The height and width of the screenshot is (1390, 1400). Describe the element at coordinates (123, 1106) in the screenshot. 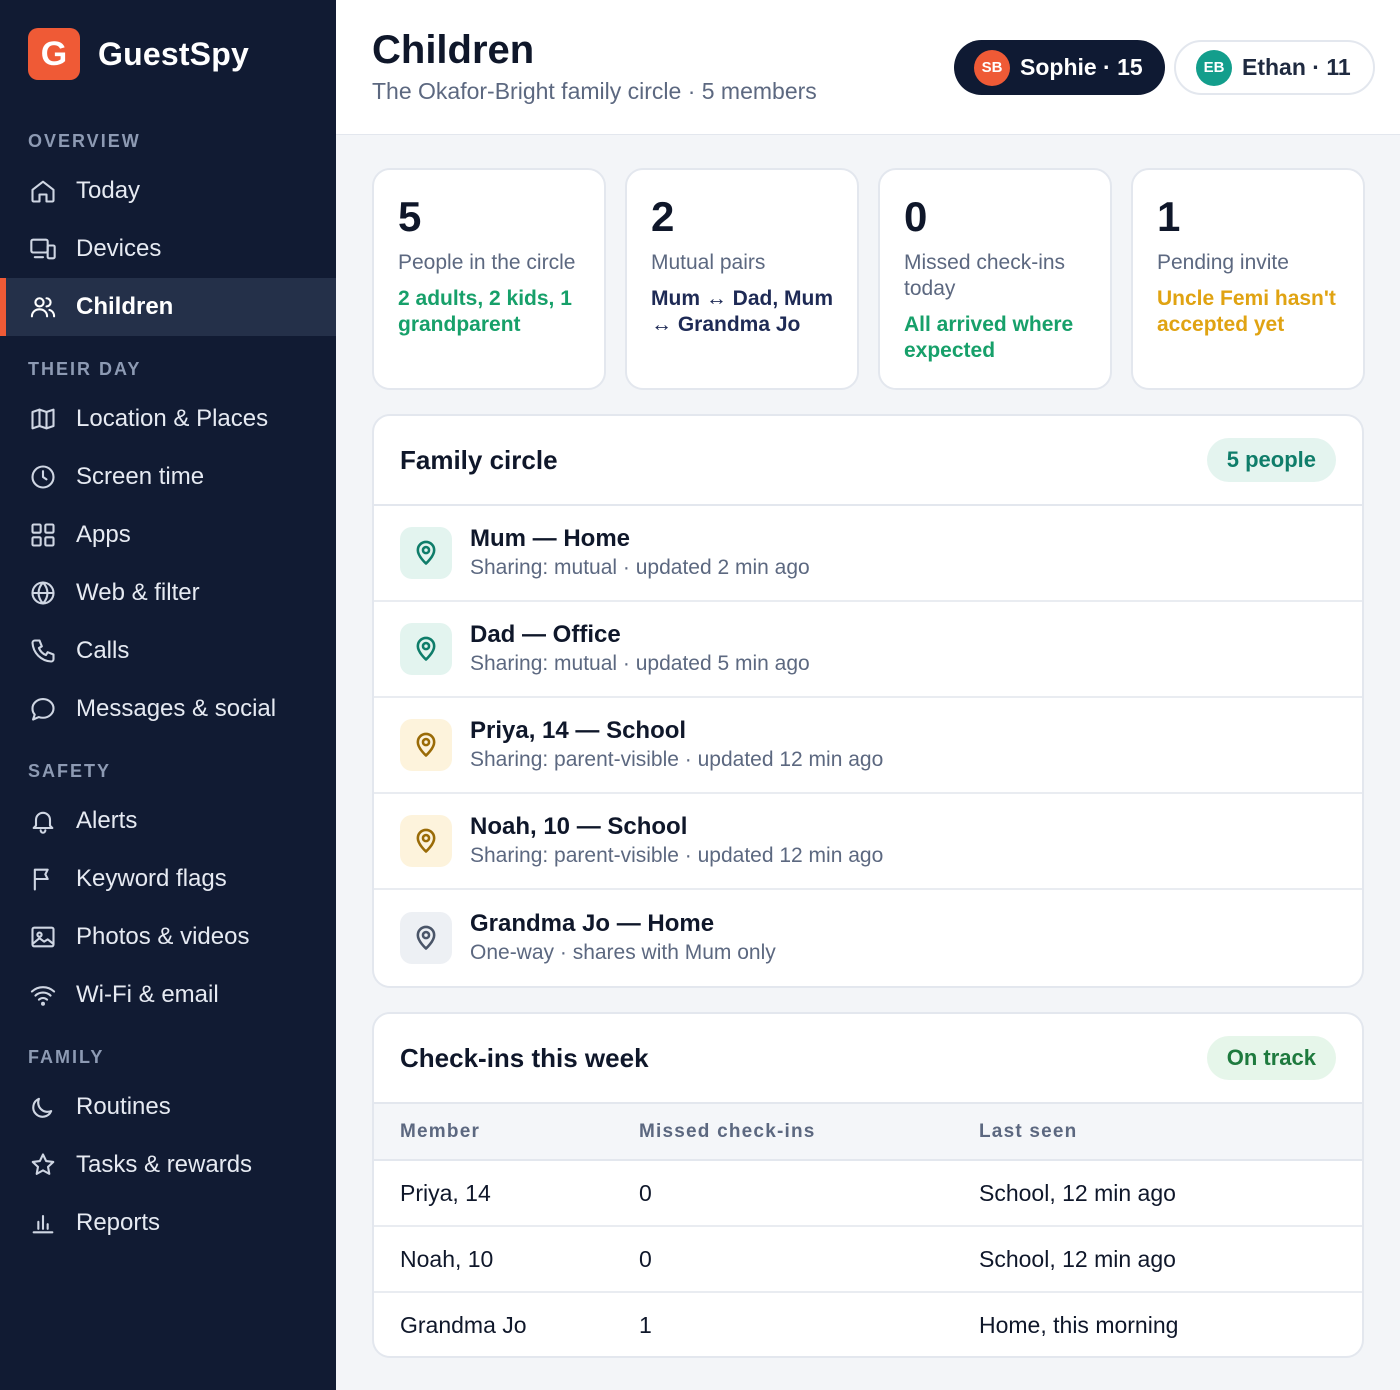

I see `sidebar-item-label: Routines` at that location.